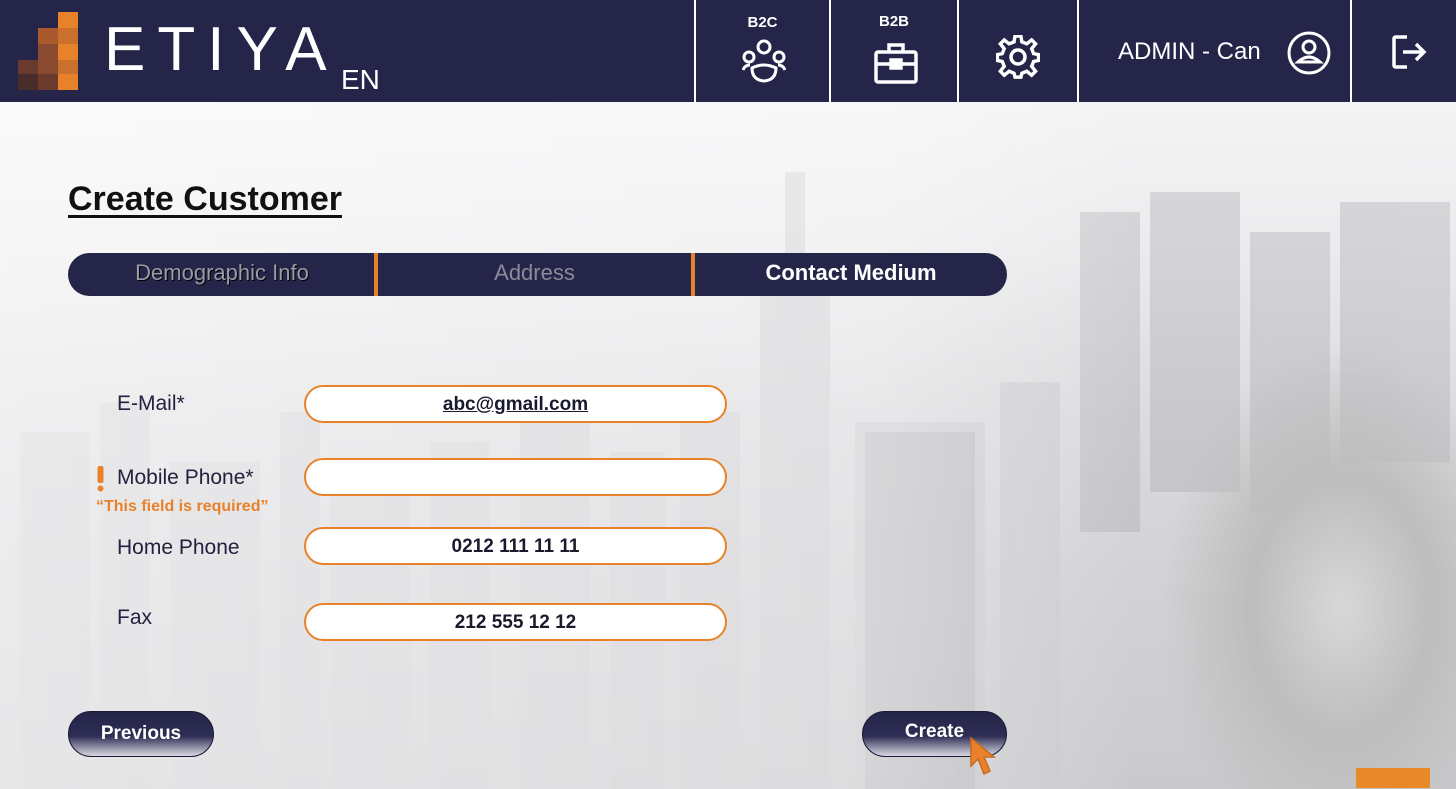 The image size is (1456, 789). What do you see at coordinates (48, 51) in the screenshot?
I see `etiya-logo-icon` at bounding box center [48, 51].